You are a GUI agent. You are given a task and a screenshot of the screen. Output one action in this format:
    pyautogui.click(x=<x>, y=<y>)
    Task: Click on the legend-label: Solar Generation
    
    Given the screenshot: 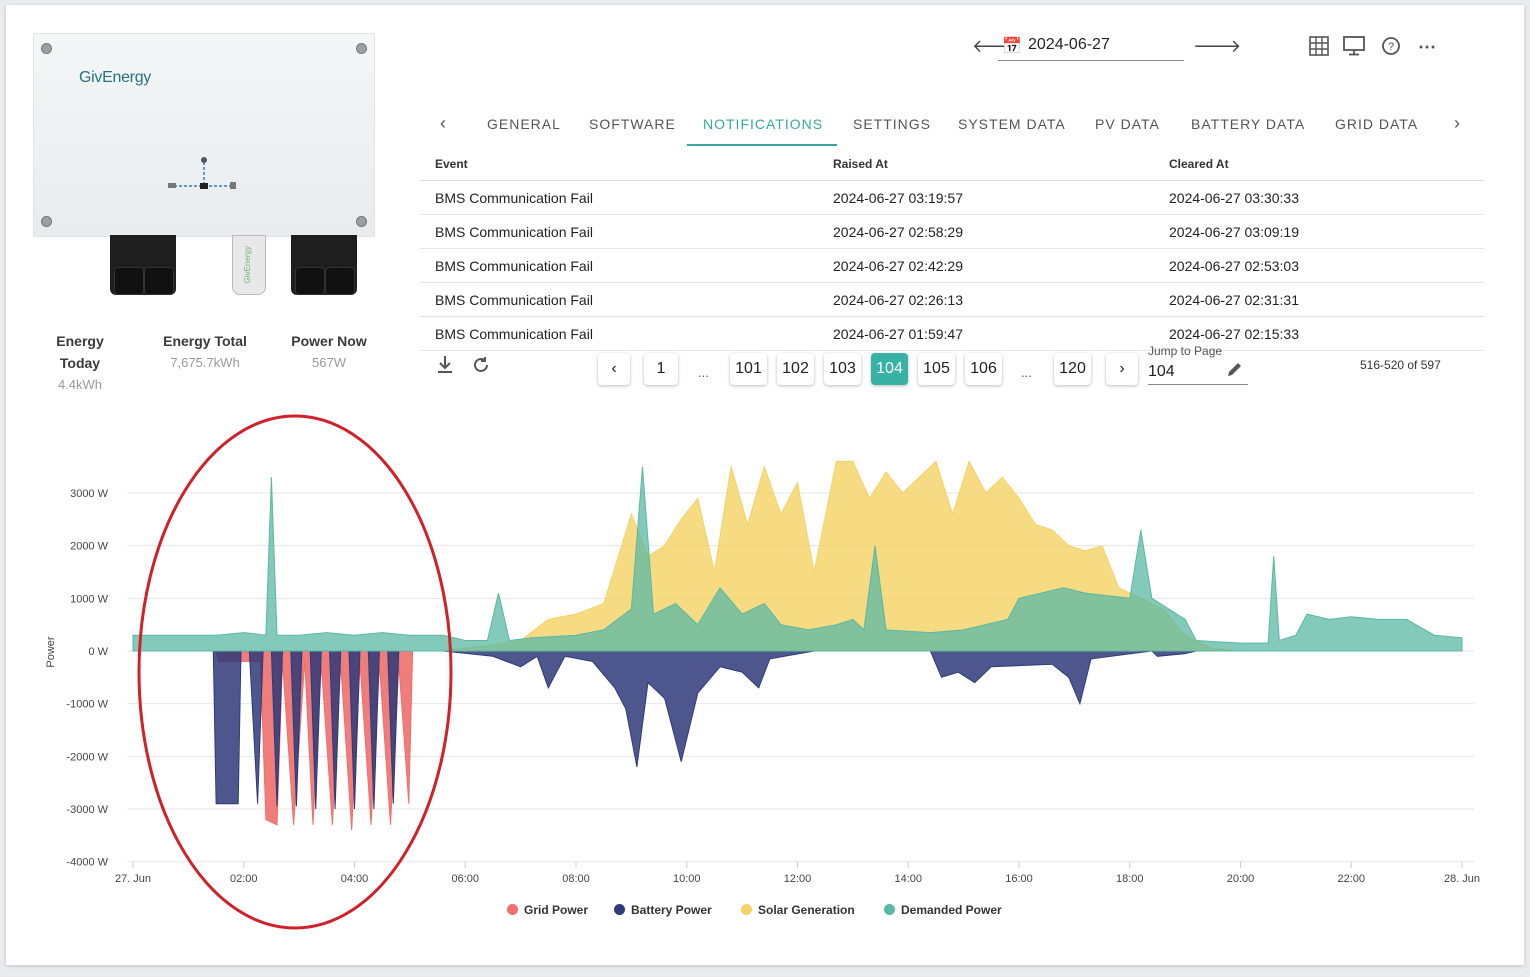 What is the action you would take?
    pyautogui.click(x=806, y=910)
    